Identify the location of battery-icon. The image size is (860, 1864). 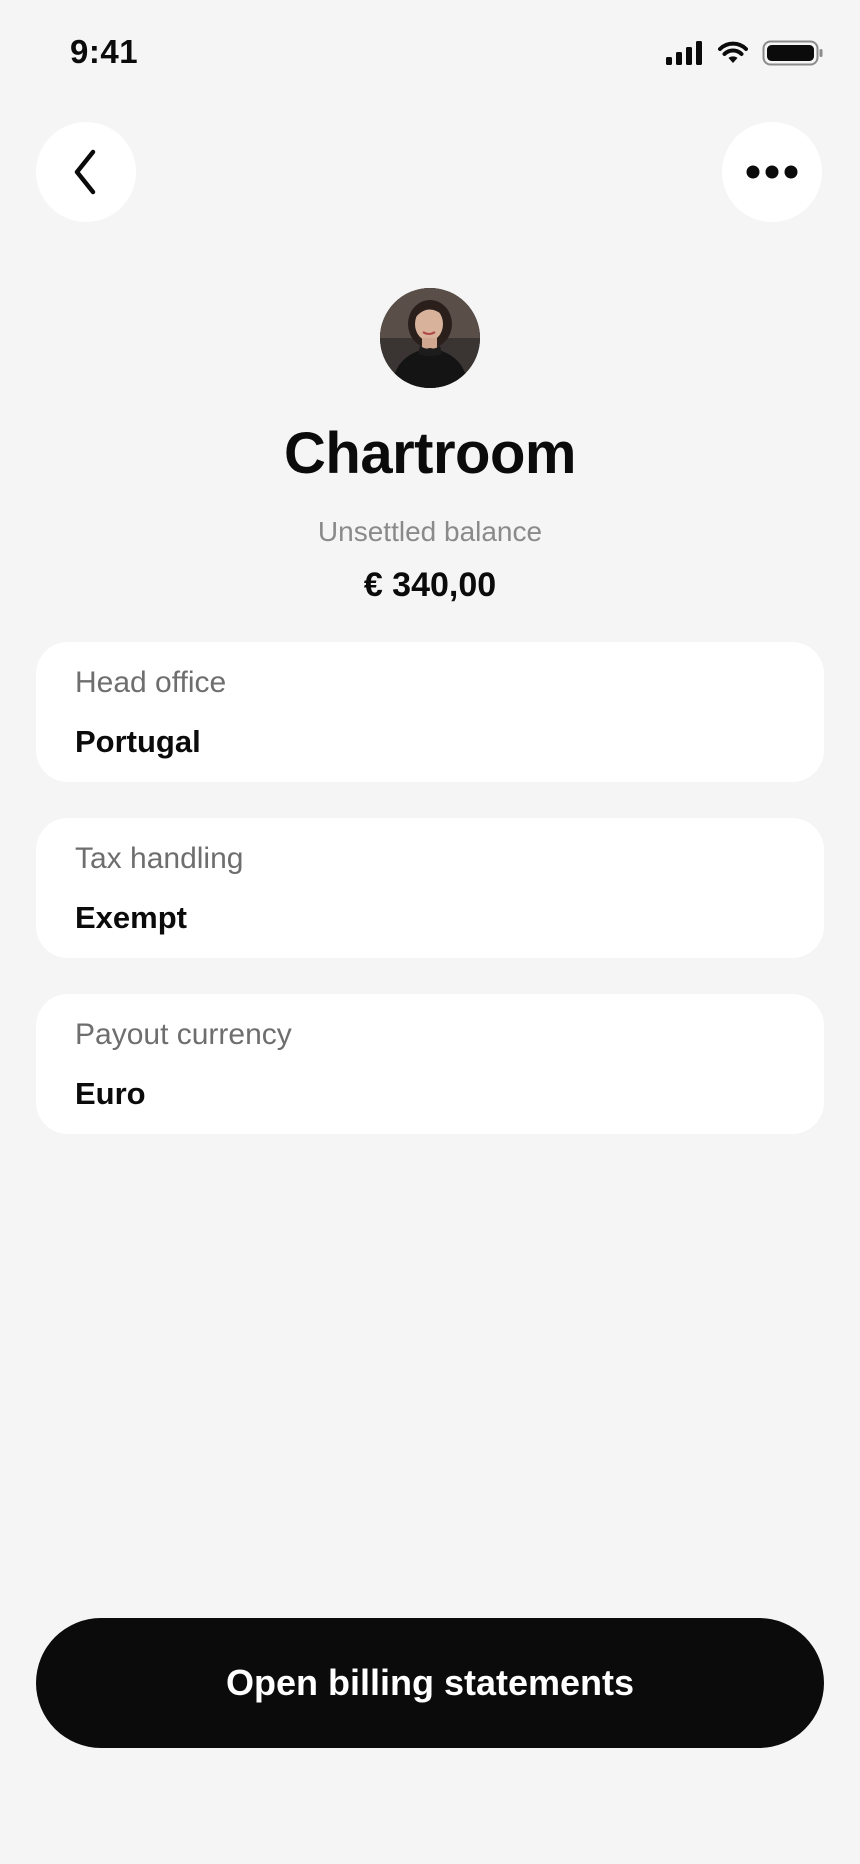
(792, 53).